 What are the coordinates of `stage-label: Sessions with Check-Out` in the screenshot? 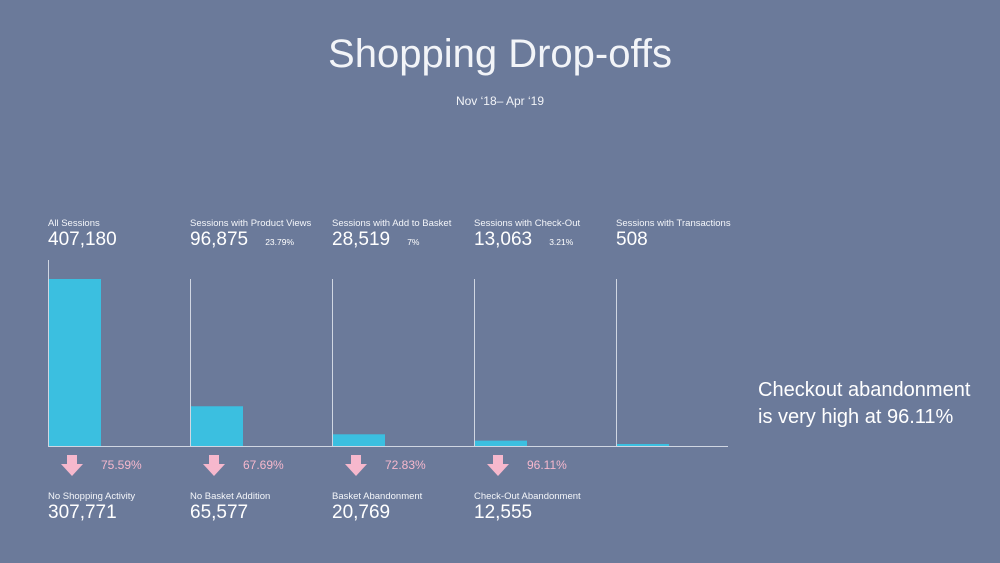 It's located at (527, 223).